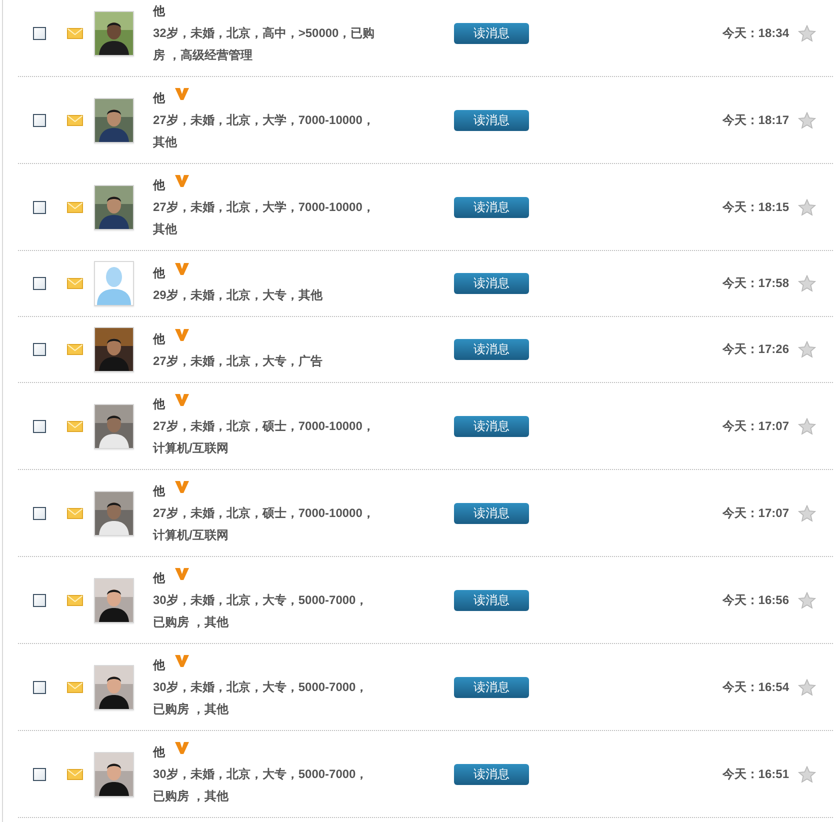  What do you see at coordinates (755, 349) in the screenshot?
I see `message-time: 今天：17:26` at bounding box center [755, 349].